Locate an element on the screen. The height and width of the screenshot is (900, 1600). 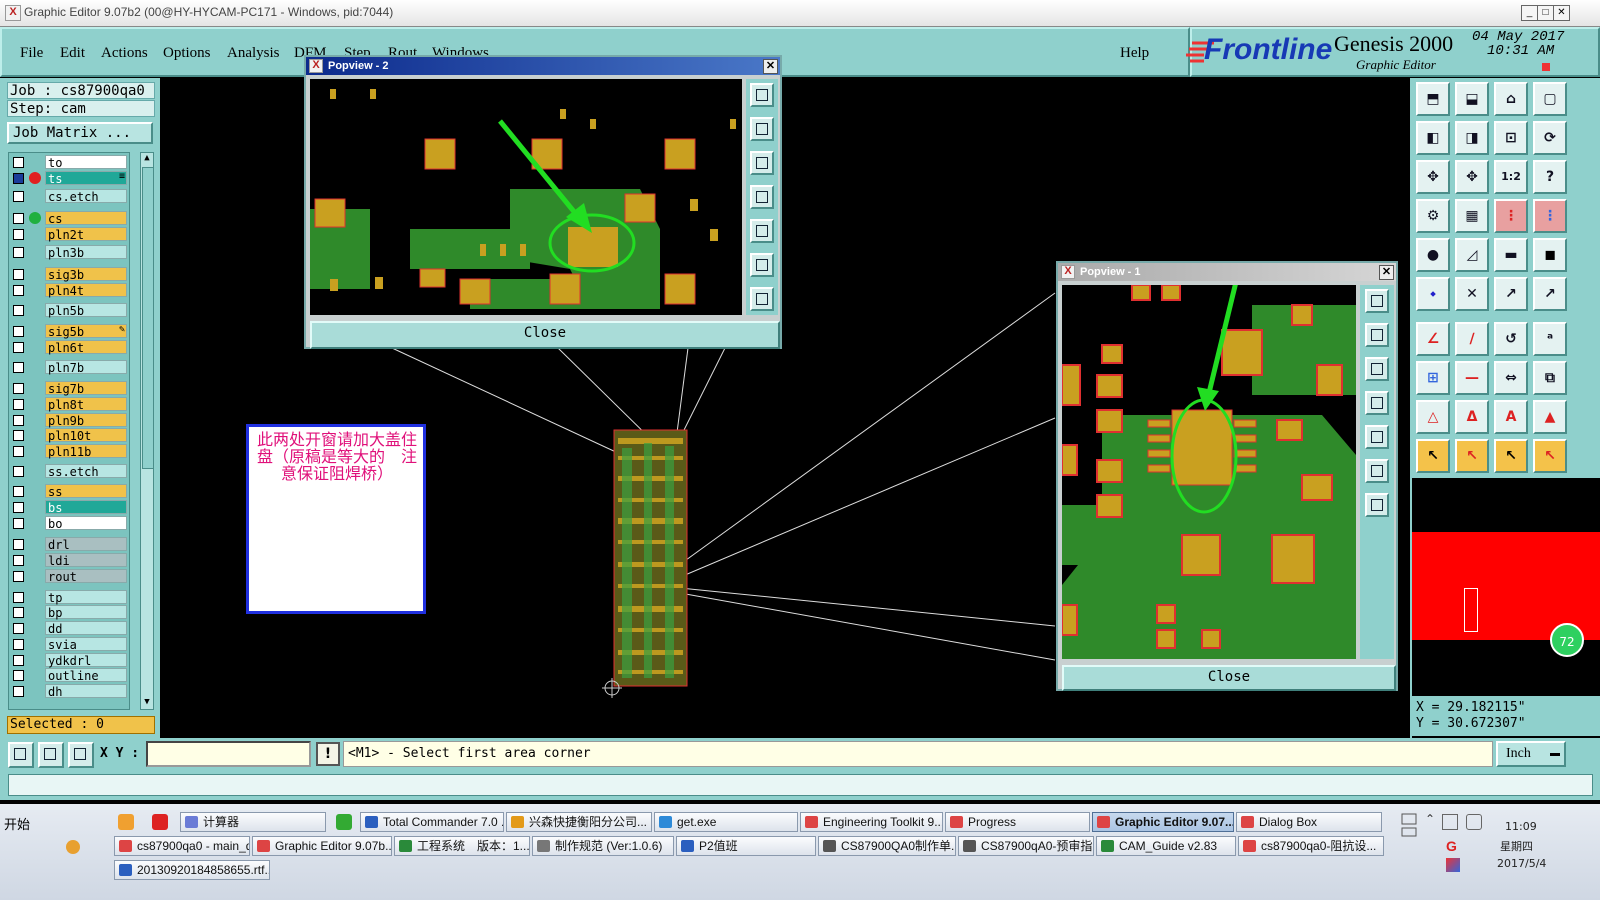
layer-name: sig5b is located at coordinates (86, 331).